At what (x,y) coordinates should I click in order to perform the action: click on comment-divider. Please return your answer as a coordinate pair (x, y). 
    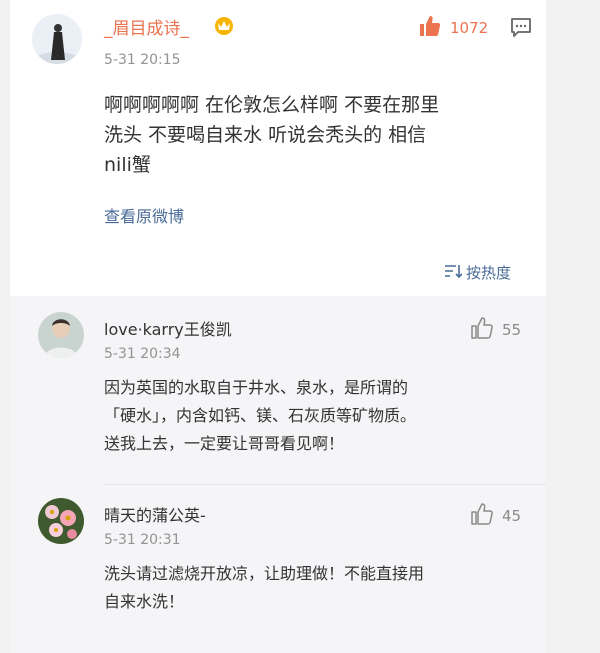
    Looking at the image, I should click on (325, 484).